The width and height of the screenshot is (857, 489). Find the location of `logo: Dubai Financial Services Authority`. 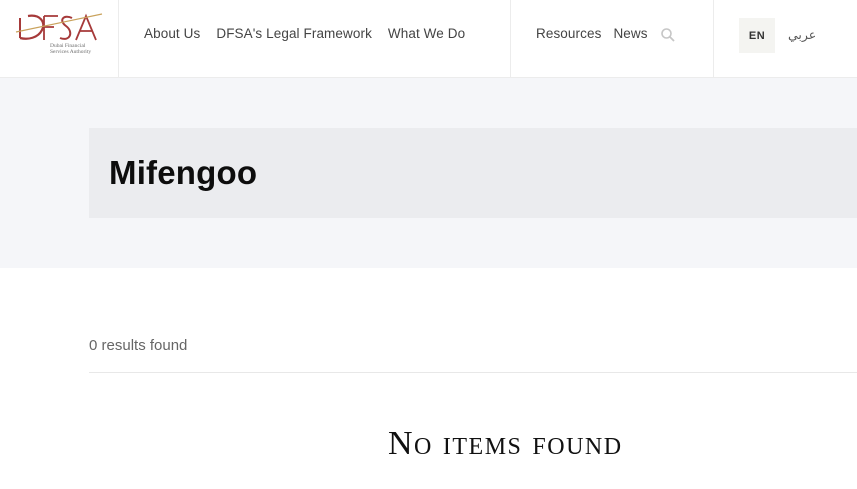

logo: Dubai Financial Services Authority is located at coordinates (59, 38).